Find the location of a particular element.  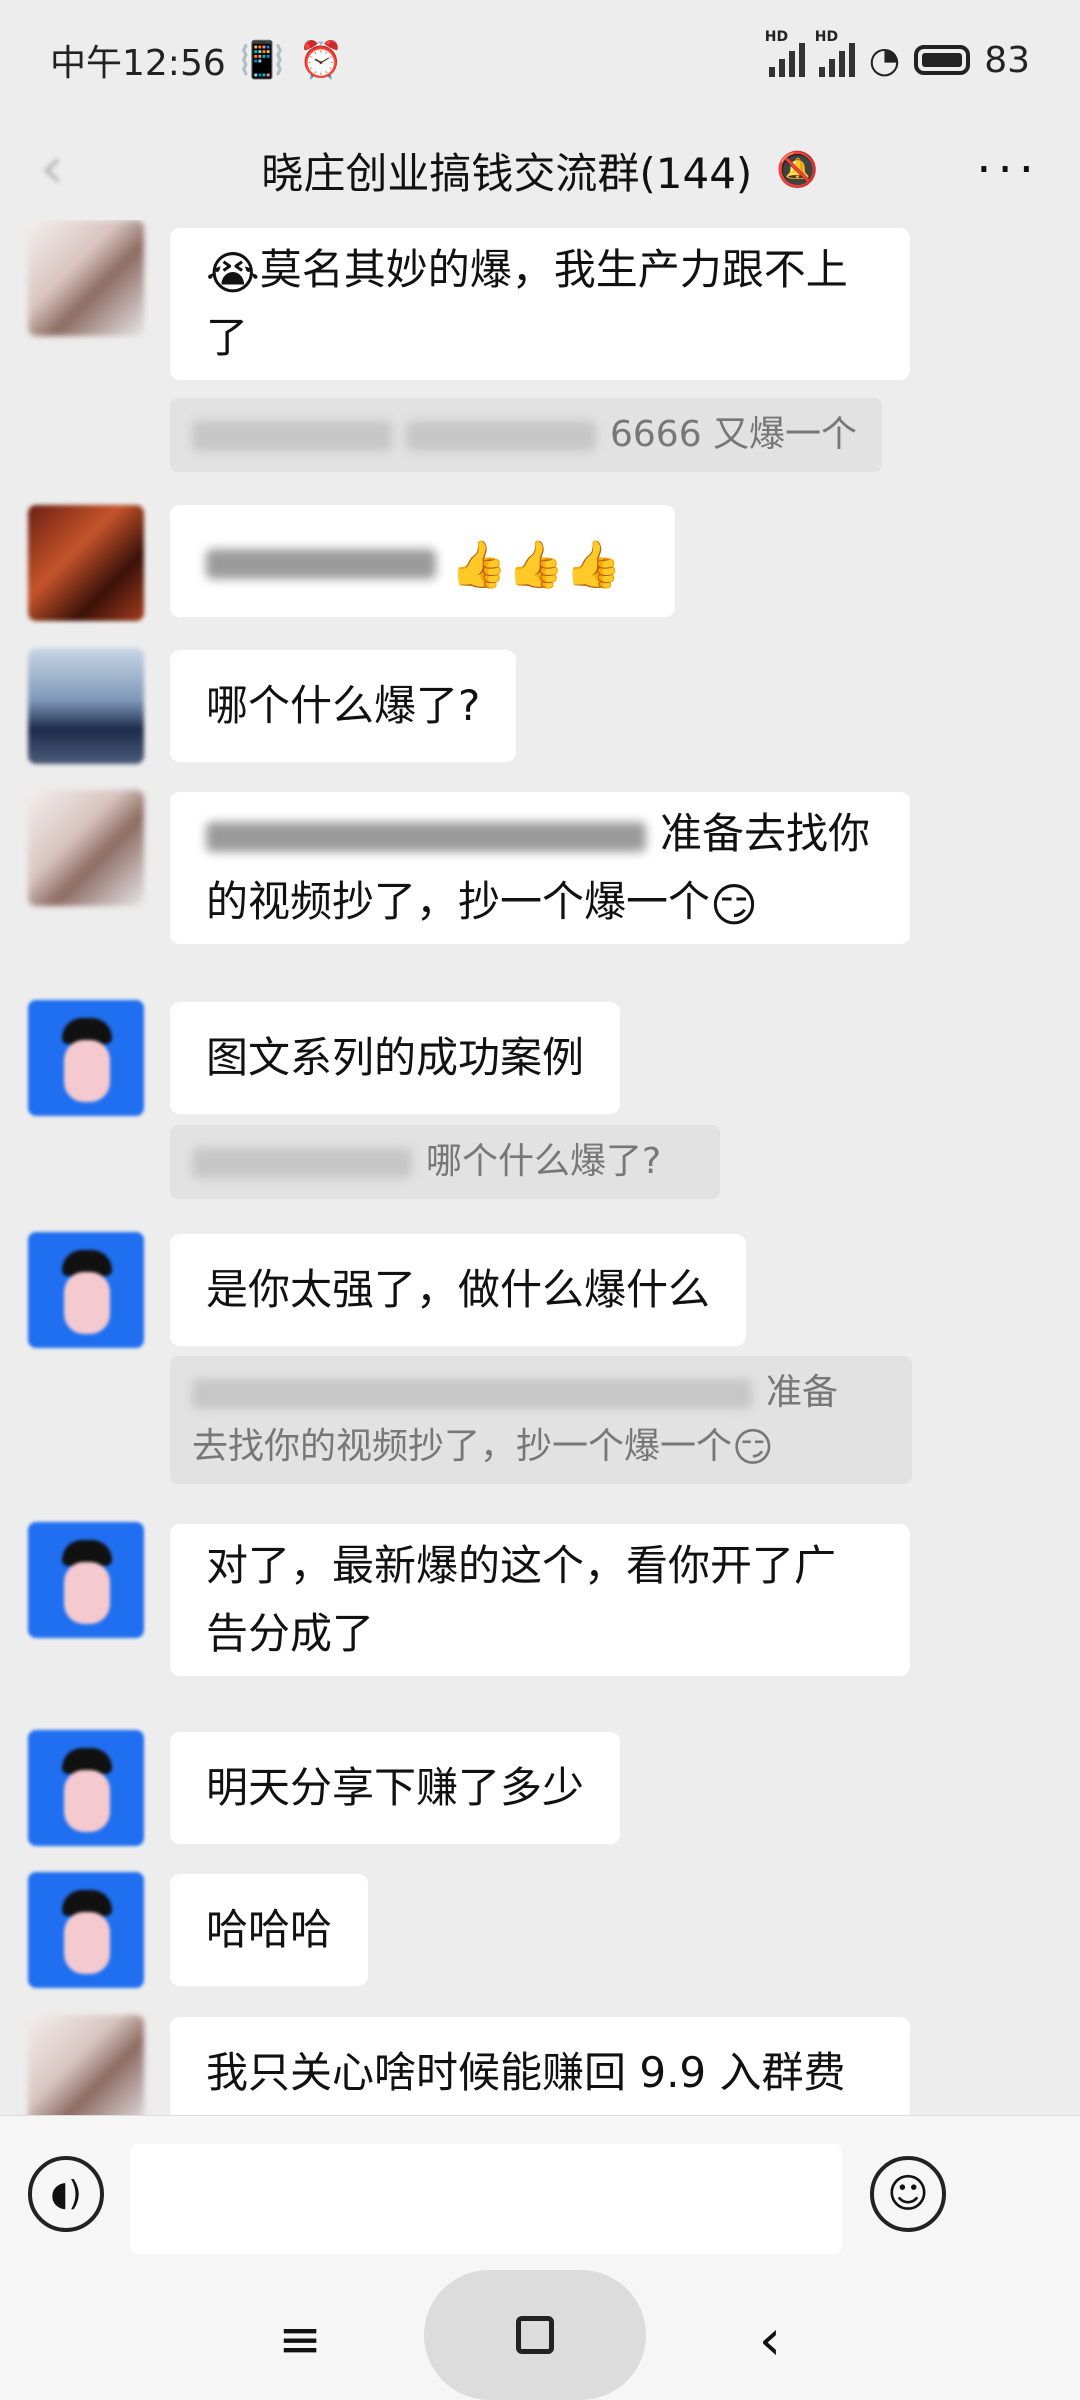

message-input is located at coordinates (486, 2199).